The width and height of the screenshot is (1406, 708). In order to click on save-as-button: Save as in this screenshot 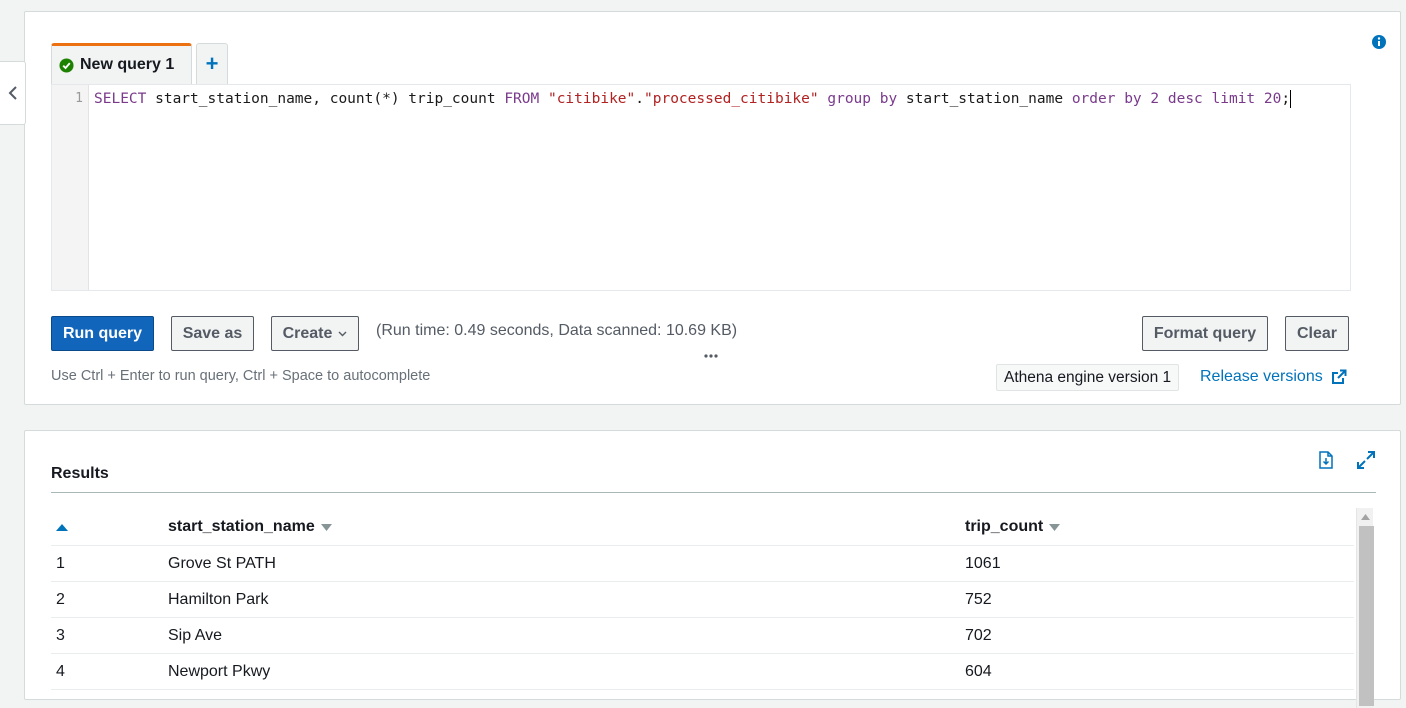, I will do `click(212, 333)`.